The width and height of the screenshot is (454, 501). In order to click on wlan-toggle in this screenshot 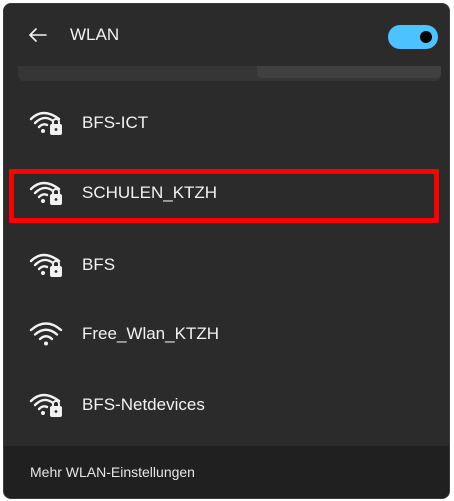, I will do `click(413, 37)`.